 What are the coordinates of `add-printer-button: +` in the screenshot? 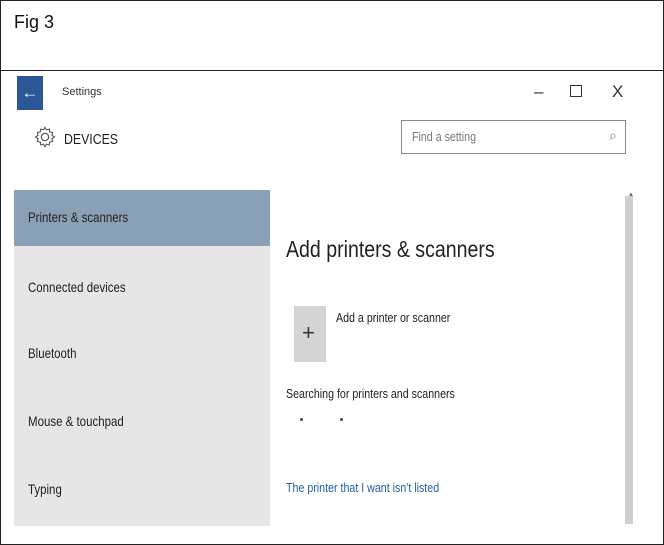 It's located at (310, 334).